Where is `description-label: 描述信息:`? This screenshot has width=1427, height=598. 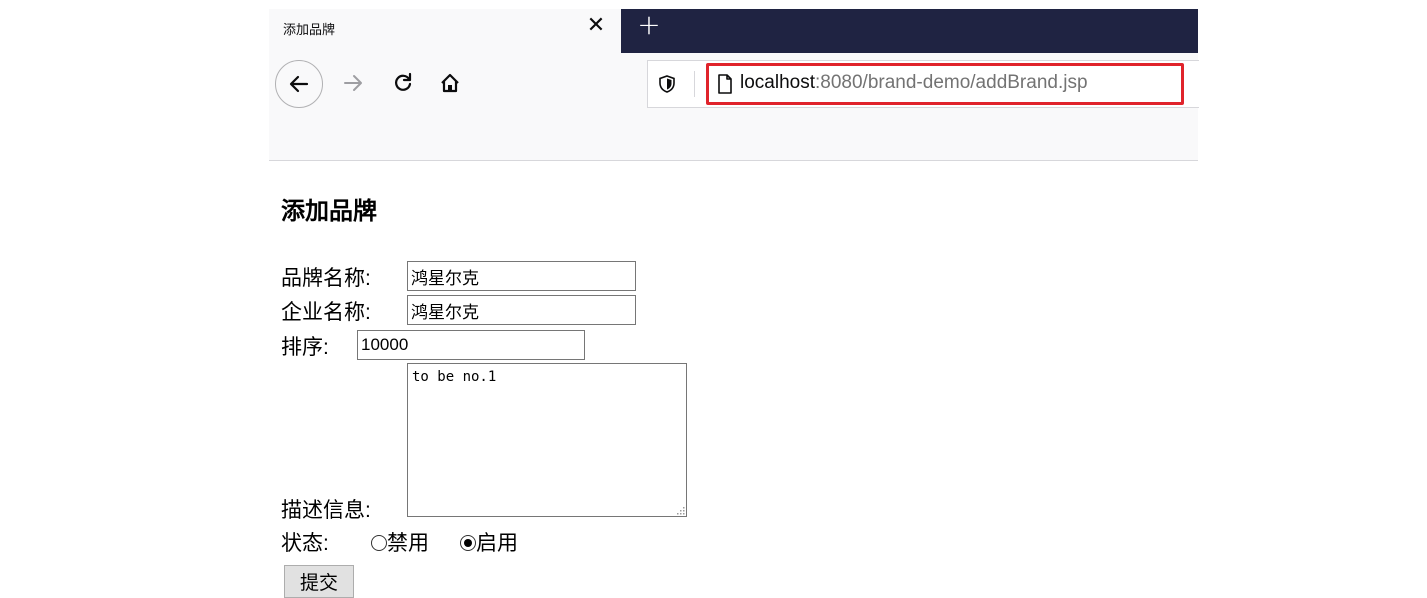
description-label: 描述信息: is located at coordinates (326, 510).